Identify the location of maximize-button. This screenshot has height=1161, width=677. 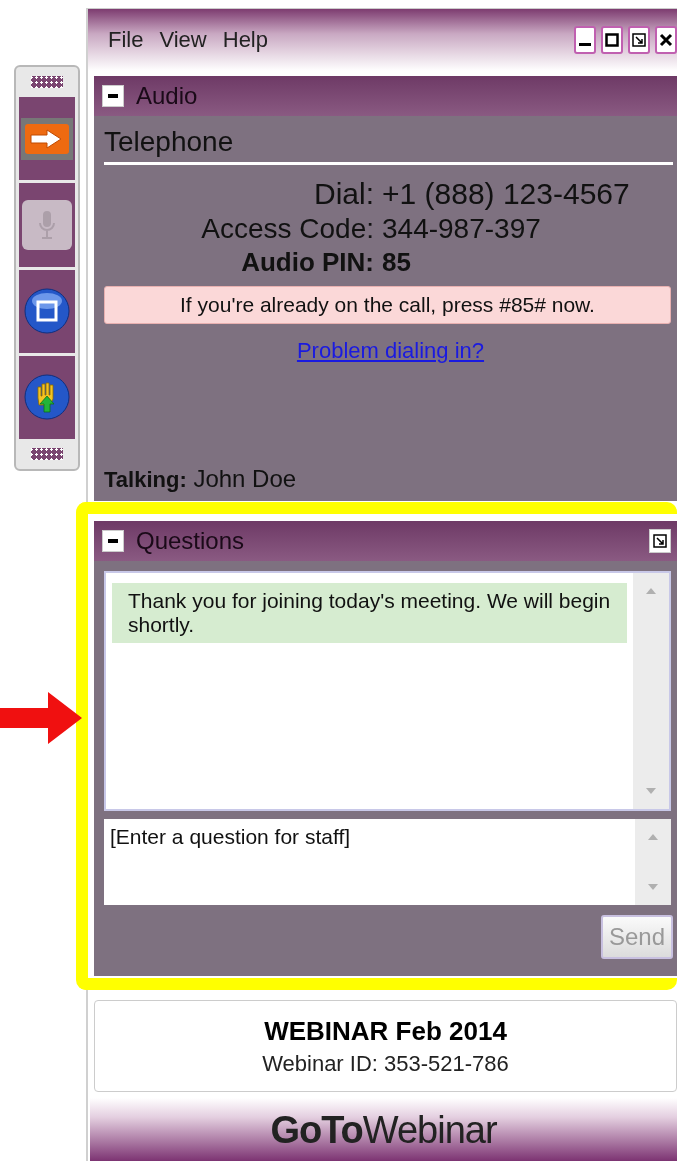
(612, 40).